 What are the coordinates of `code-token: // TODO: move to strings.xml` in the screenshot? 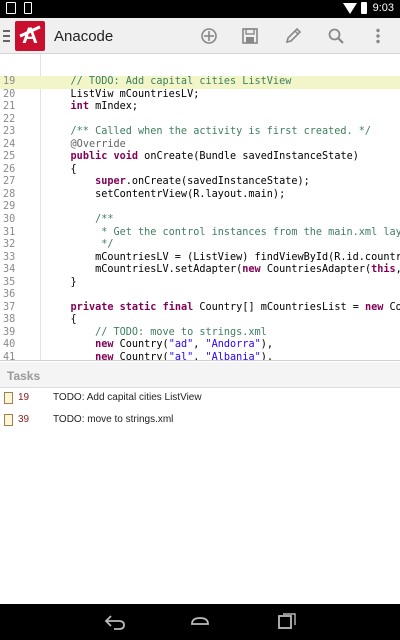 It's located at (156, 332).